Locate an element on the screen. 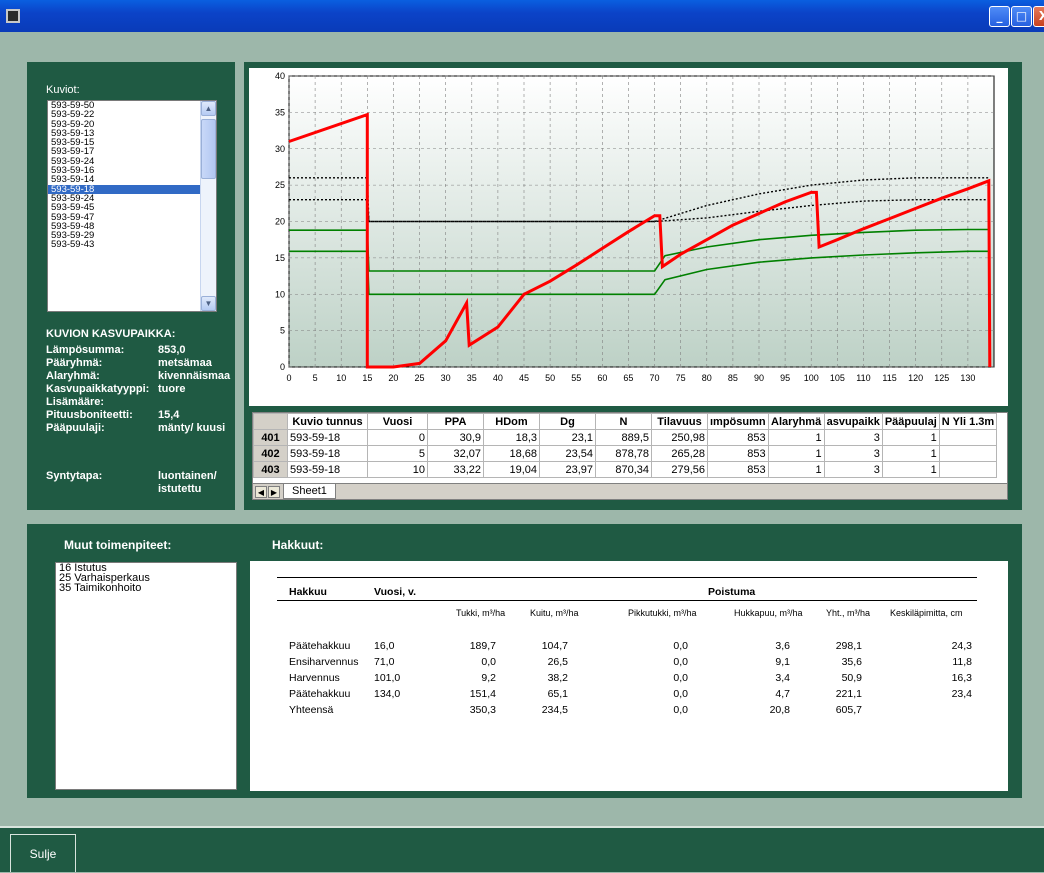 This screenshot has height=873, width=1044. sheet-column-header: asvupaikk is located at coordinates (853, 421).